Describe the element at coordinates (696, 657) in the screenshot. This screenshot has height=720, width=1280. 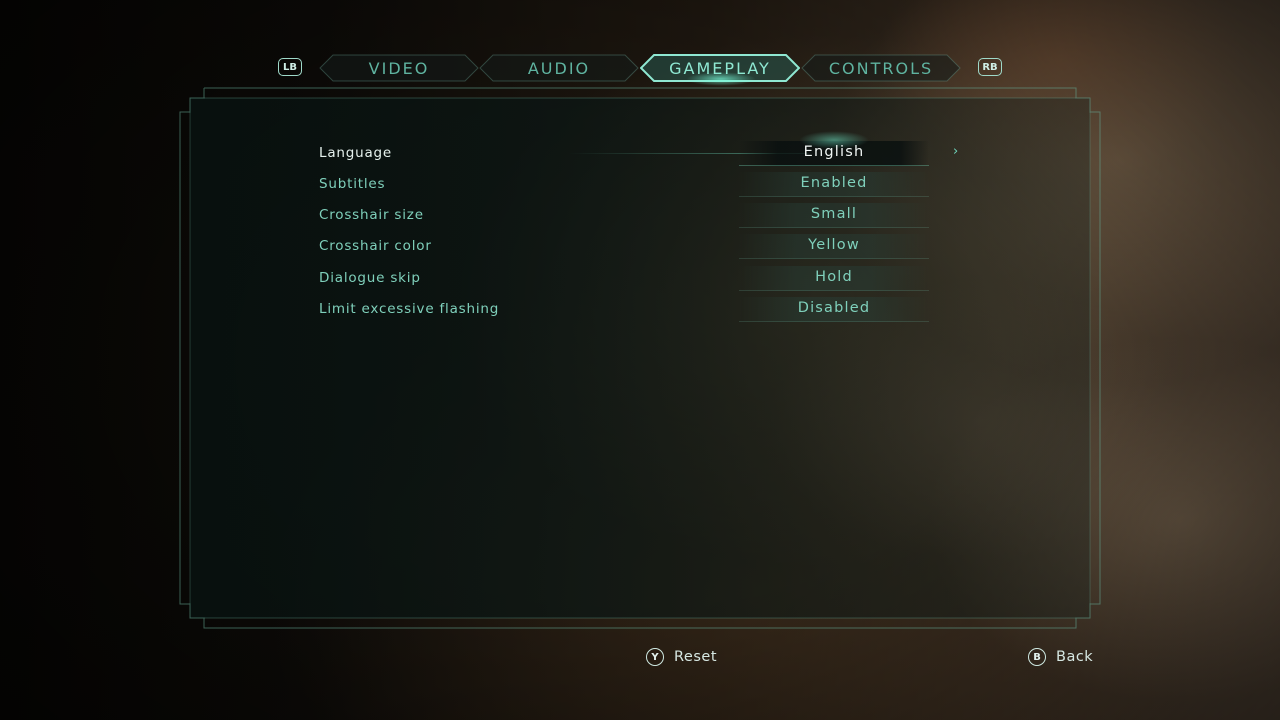
I see `reset-label: Reset` at that location.